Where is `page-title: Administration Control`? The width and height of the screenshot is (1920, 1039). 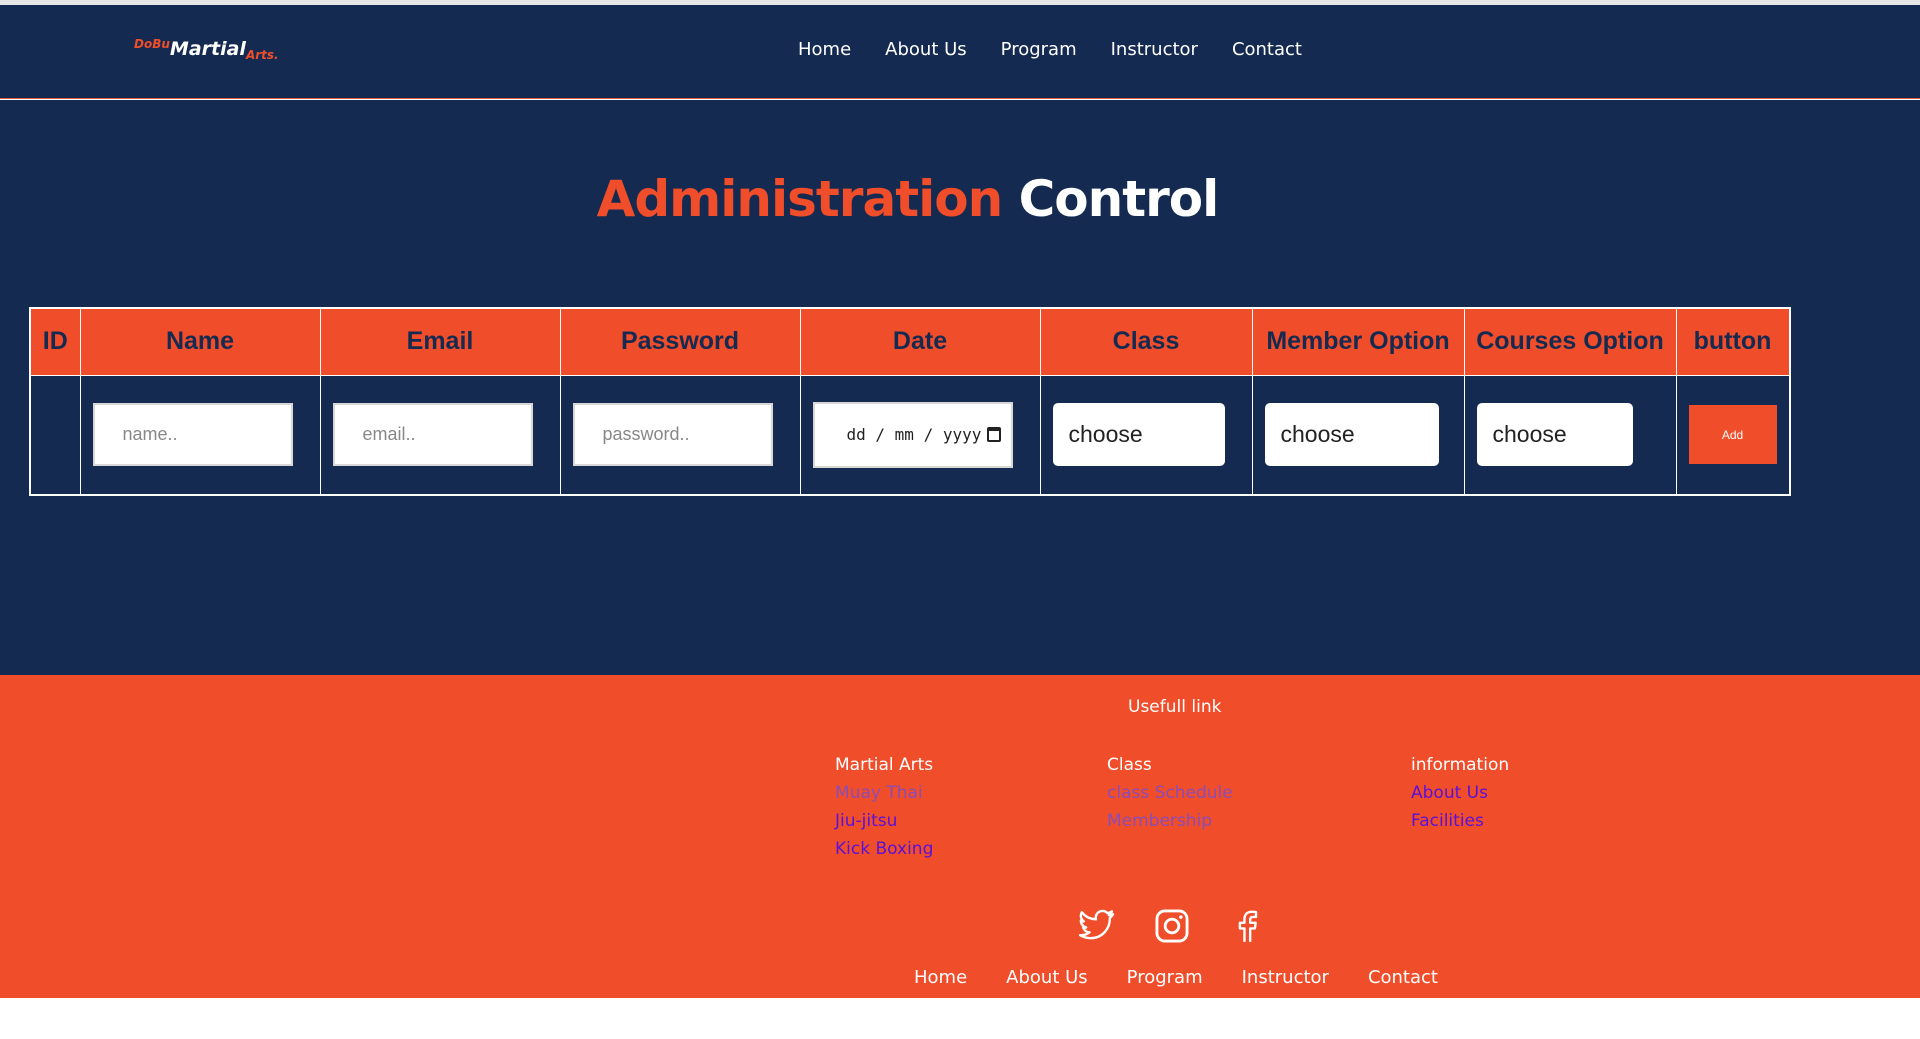 page-title: Administration Control is located at coordinates (907, 199).